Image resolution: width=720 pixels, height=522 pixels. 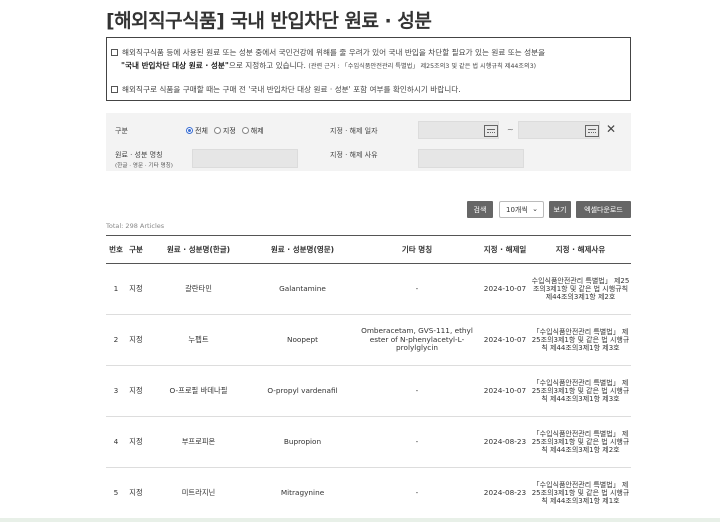 What do you see at coordinates (198, 289) in the screenshot?
I see `cell-name-ko: 갈란타민` at bounding box center [198, 289].